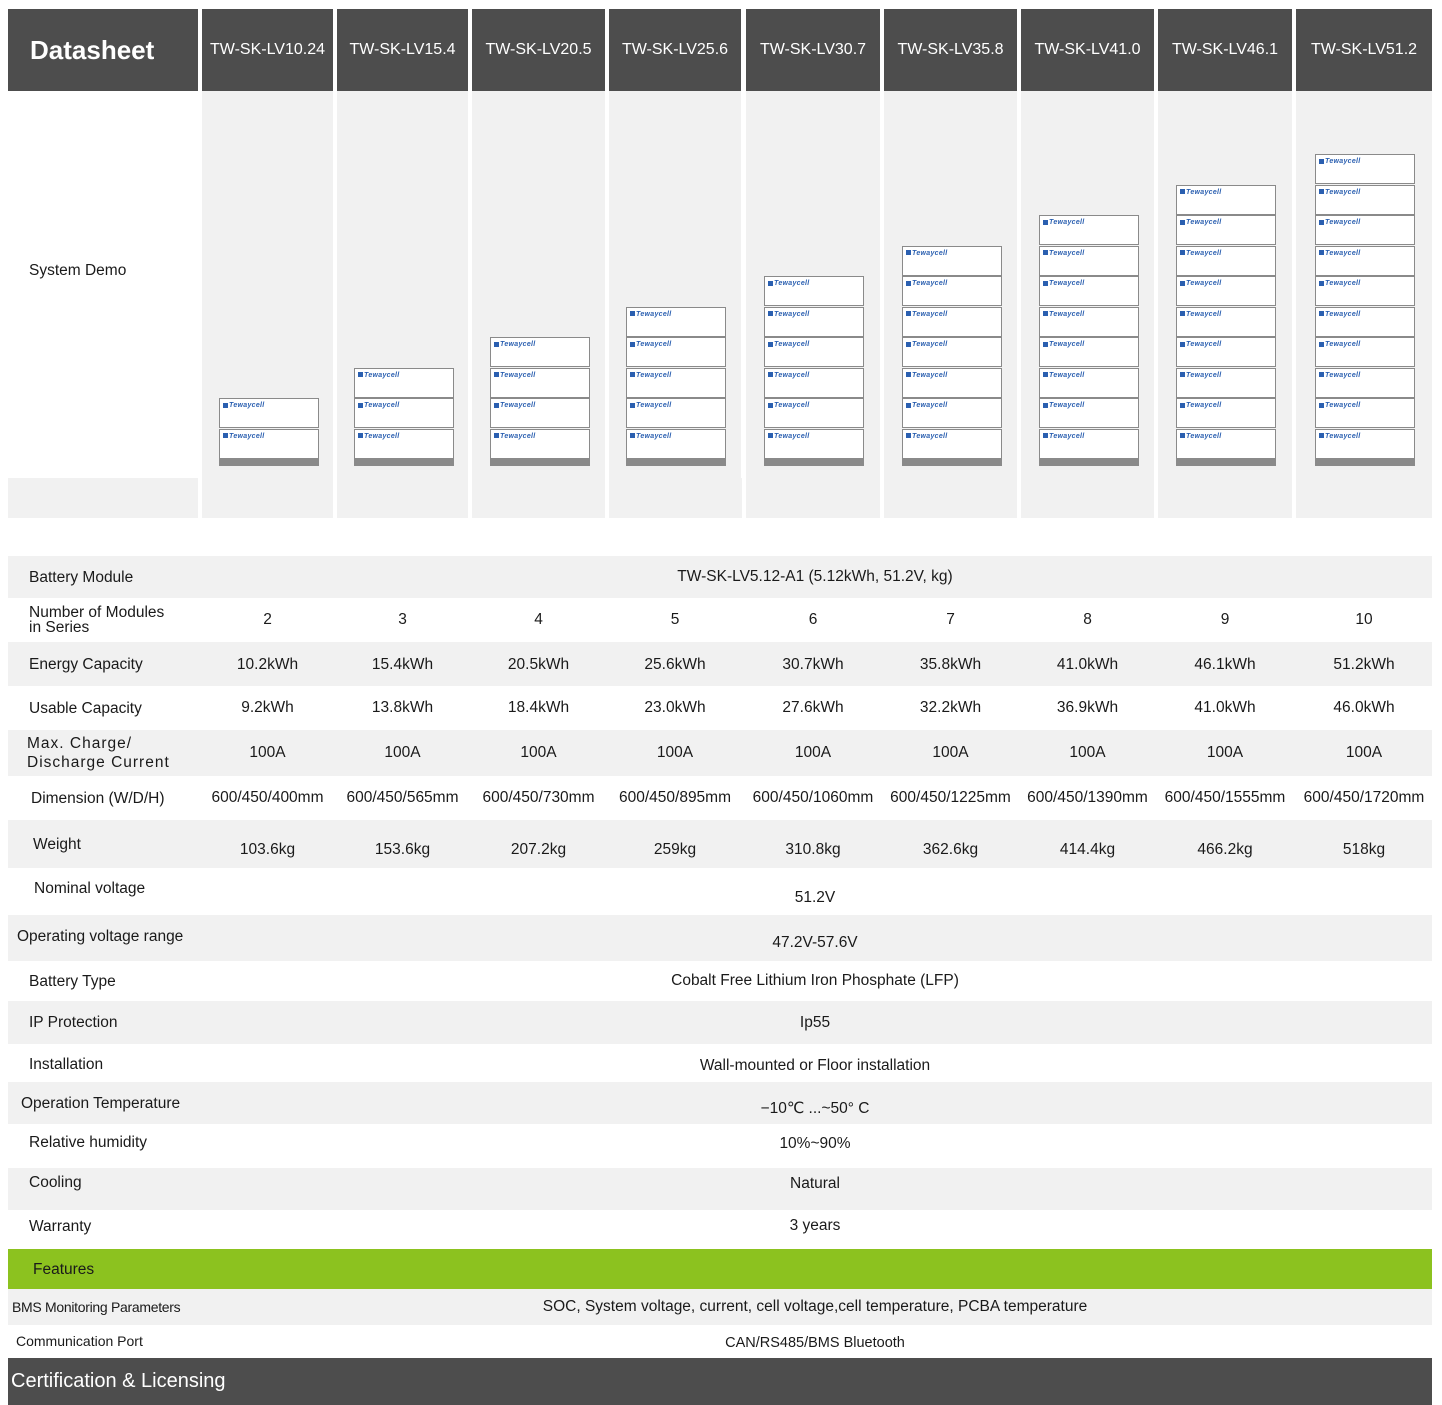 Image resolution: width=1442 pixels, height=1405 pixels. What do you see at coordinates (538, 849) in the screenshot?
I see `weight-cell: 207.2kg` at bounding box center [538, 849].